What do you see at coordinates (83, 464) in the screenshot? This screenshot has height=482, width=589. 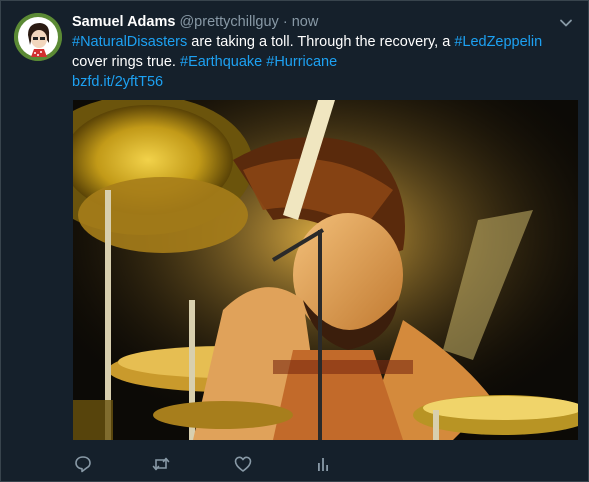 I see `reply-icon` at bounding box center [83, 464].